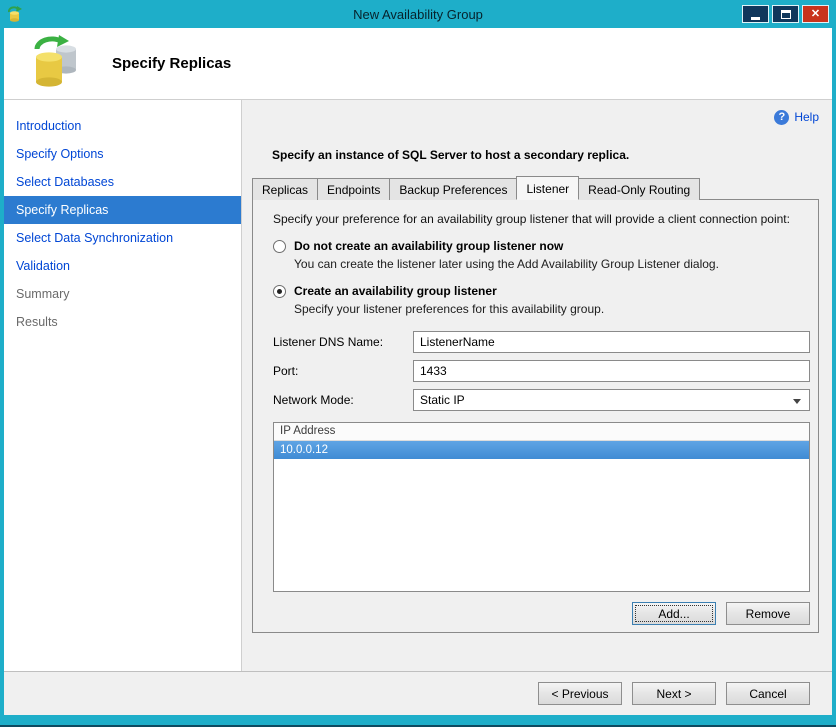  I want to click on dns-name-row: Listener DNS Name:, so click(541, 342).